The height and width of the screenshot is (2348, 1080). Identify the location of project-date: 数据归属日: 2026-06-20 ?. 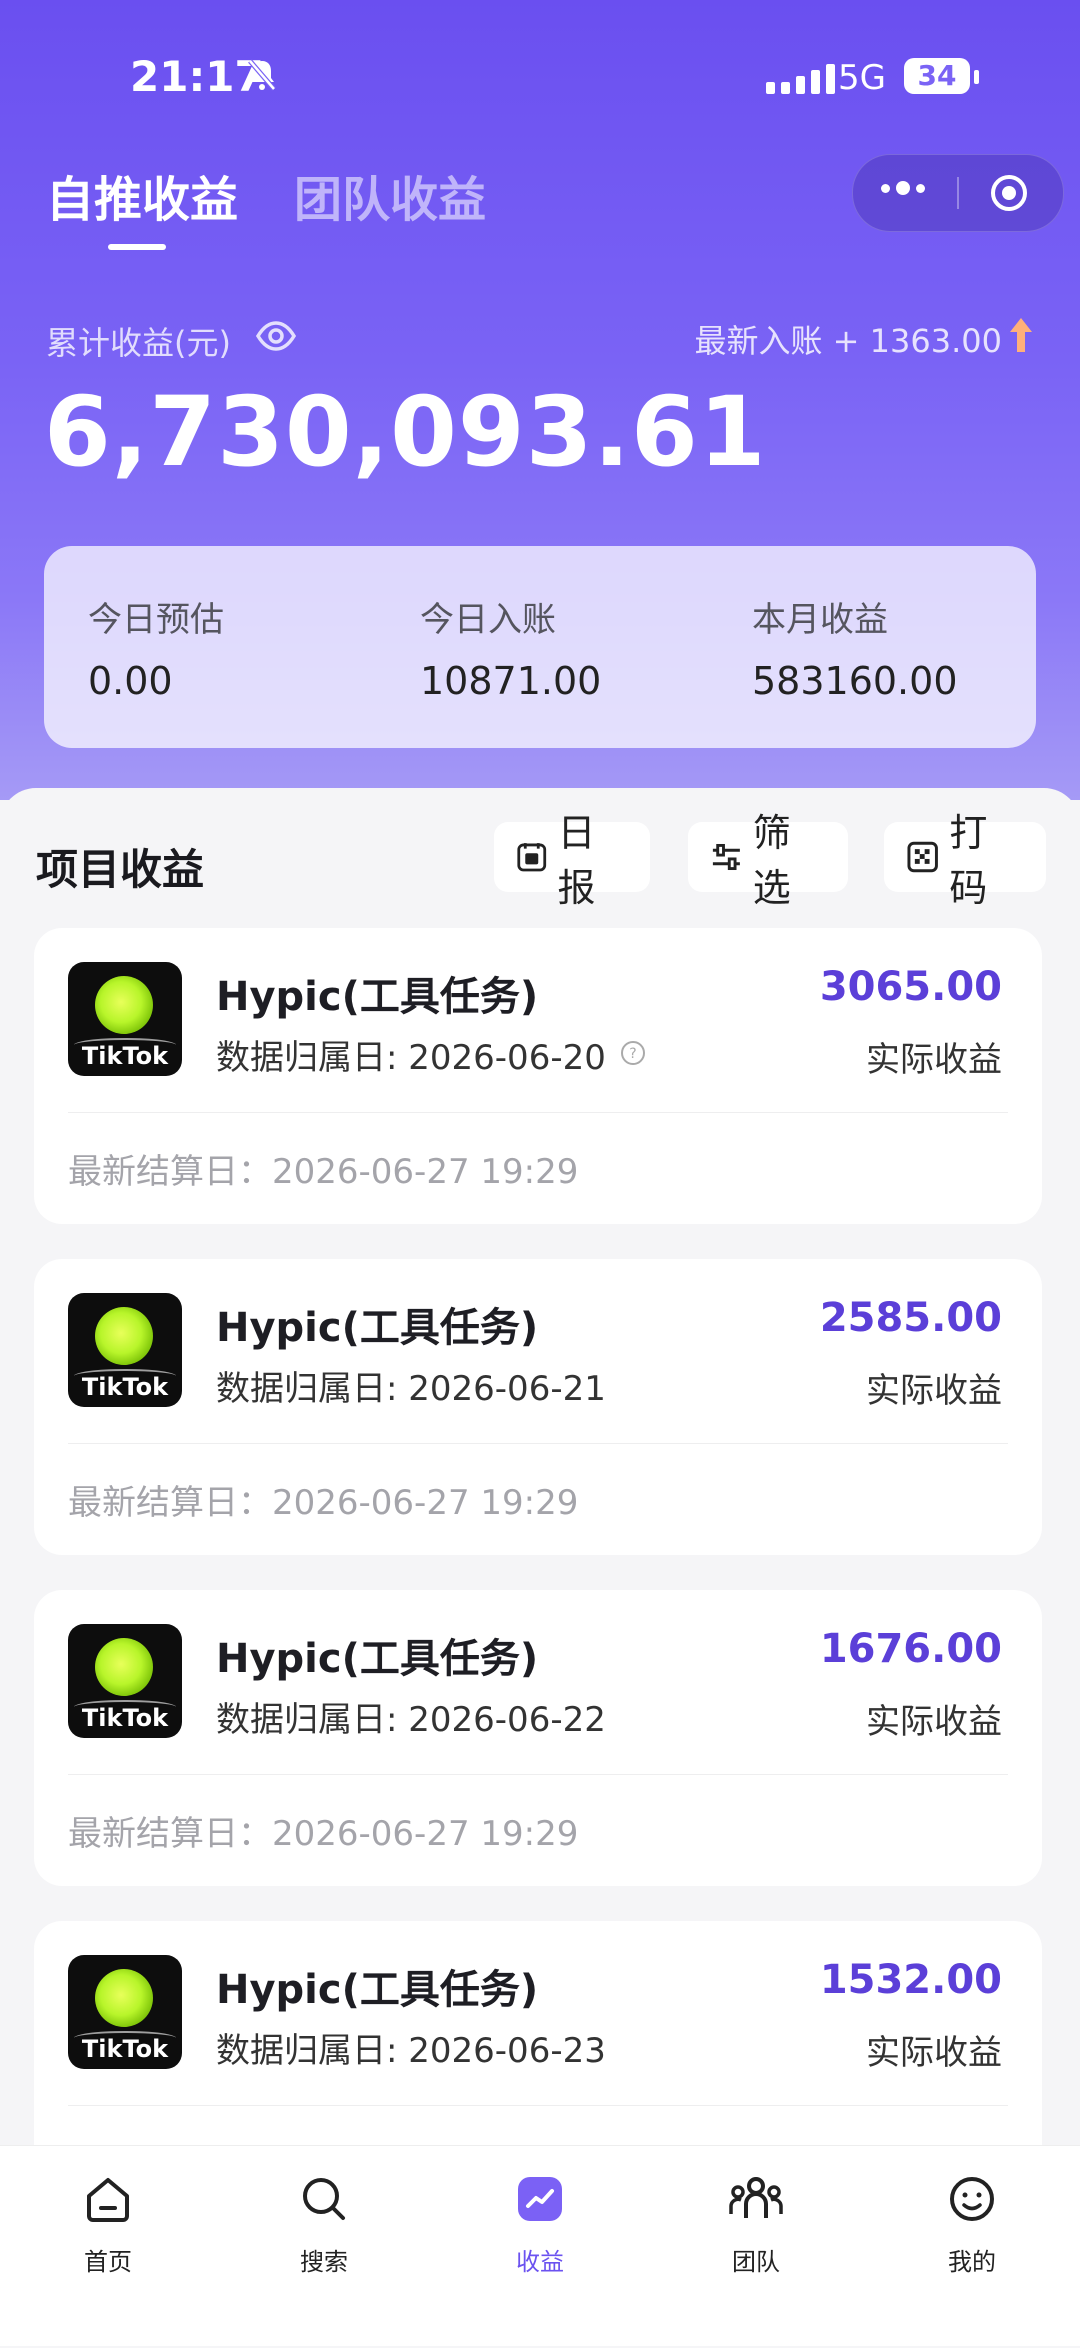
(431, 1054).